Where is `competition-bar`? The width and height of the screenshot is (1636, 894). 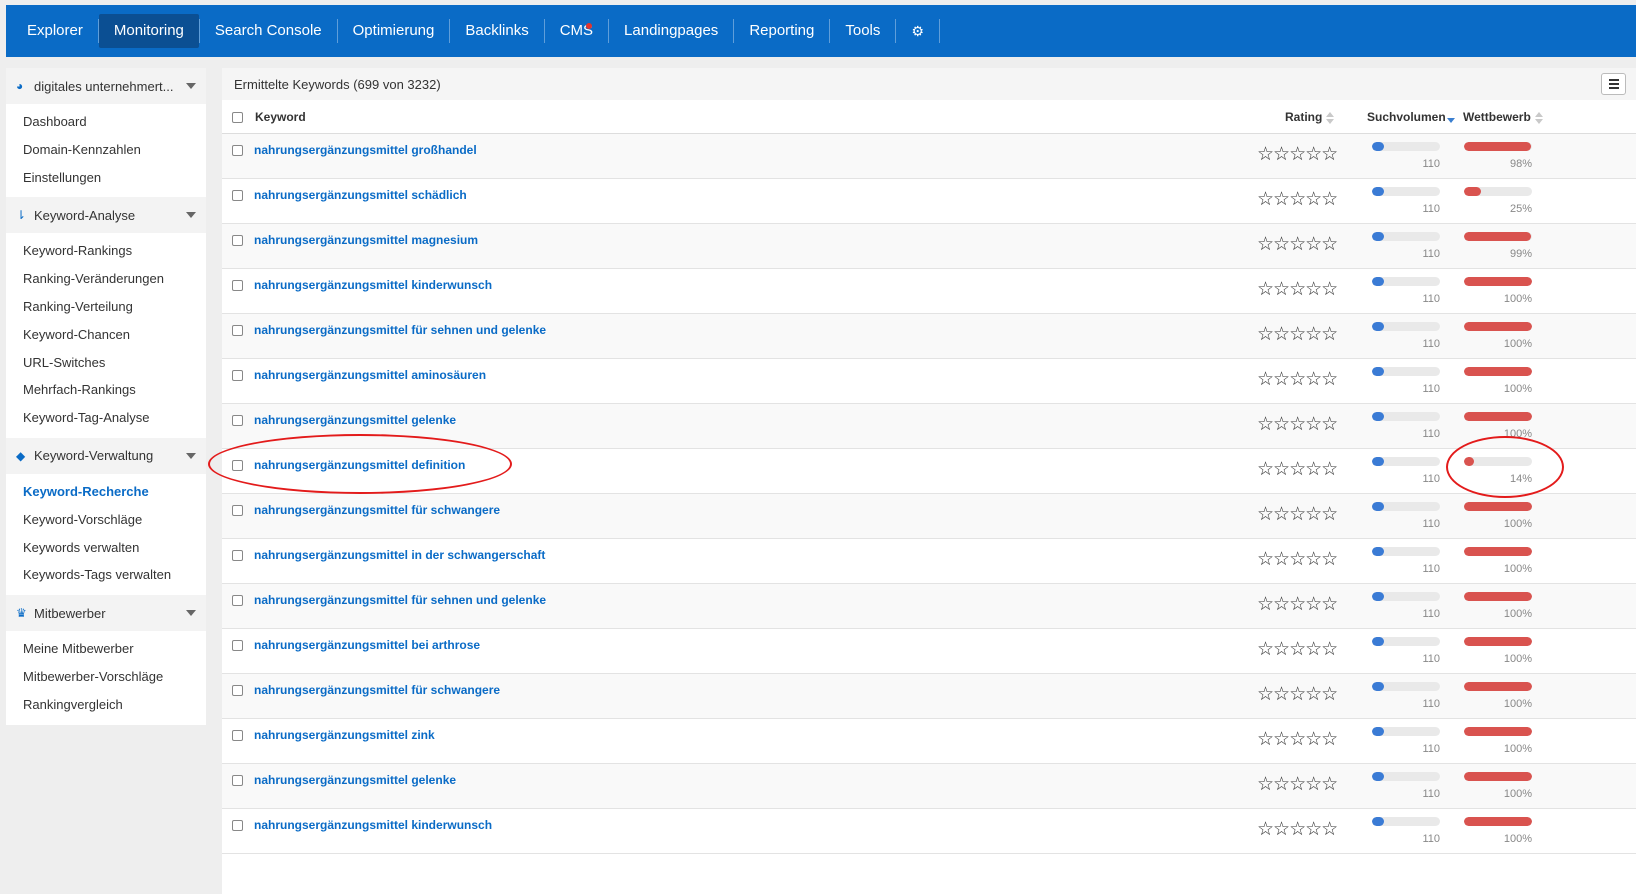
competition-bar is located at coordinates (1498, 146).